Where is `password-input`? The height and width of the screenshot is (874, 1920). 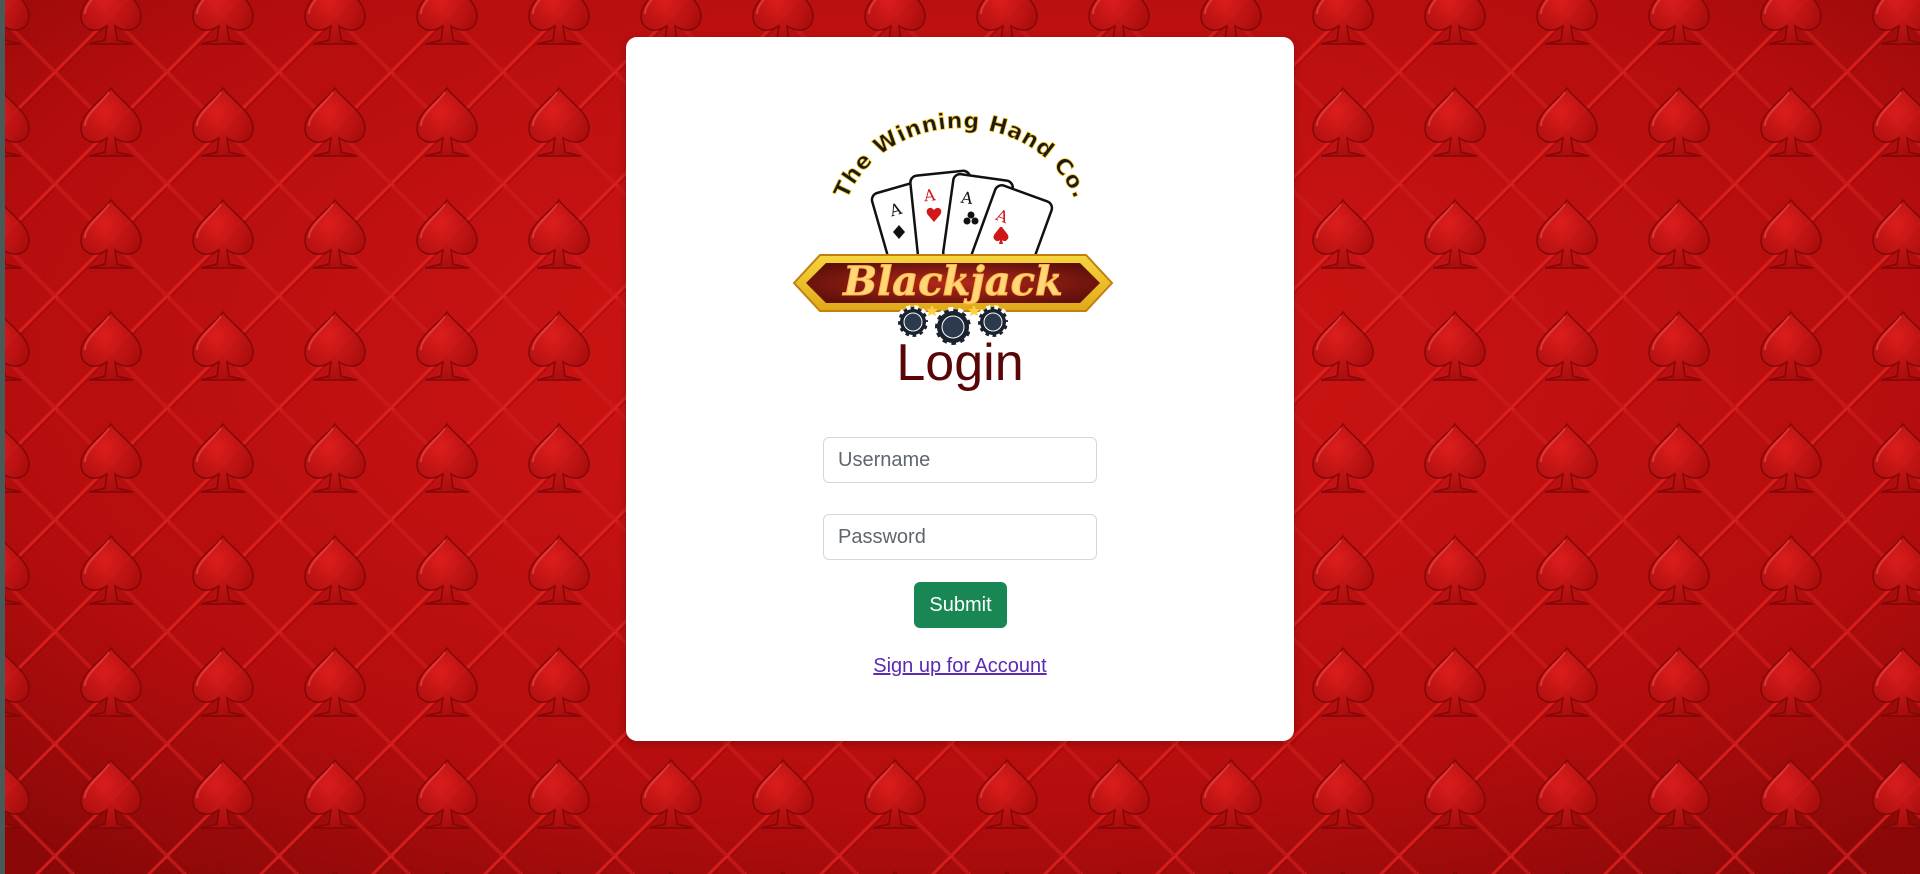
password-input is located at coordinates (960, 537).